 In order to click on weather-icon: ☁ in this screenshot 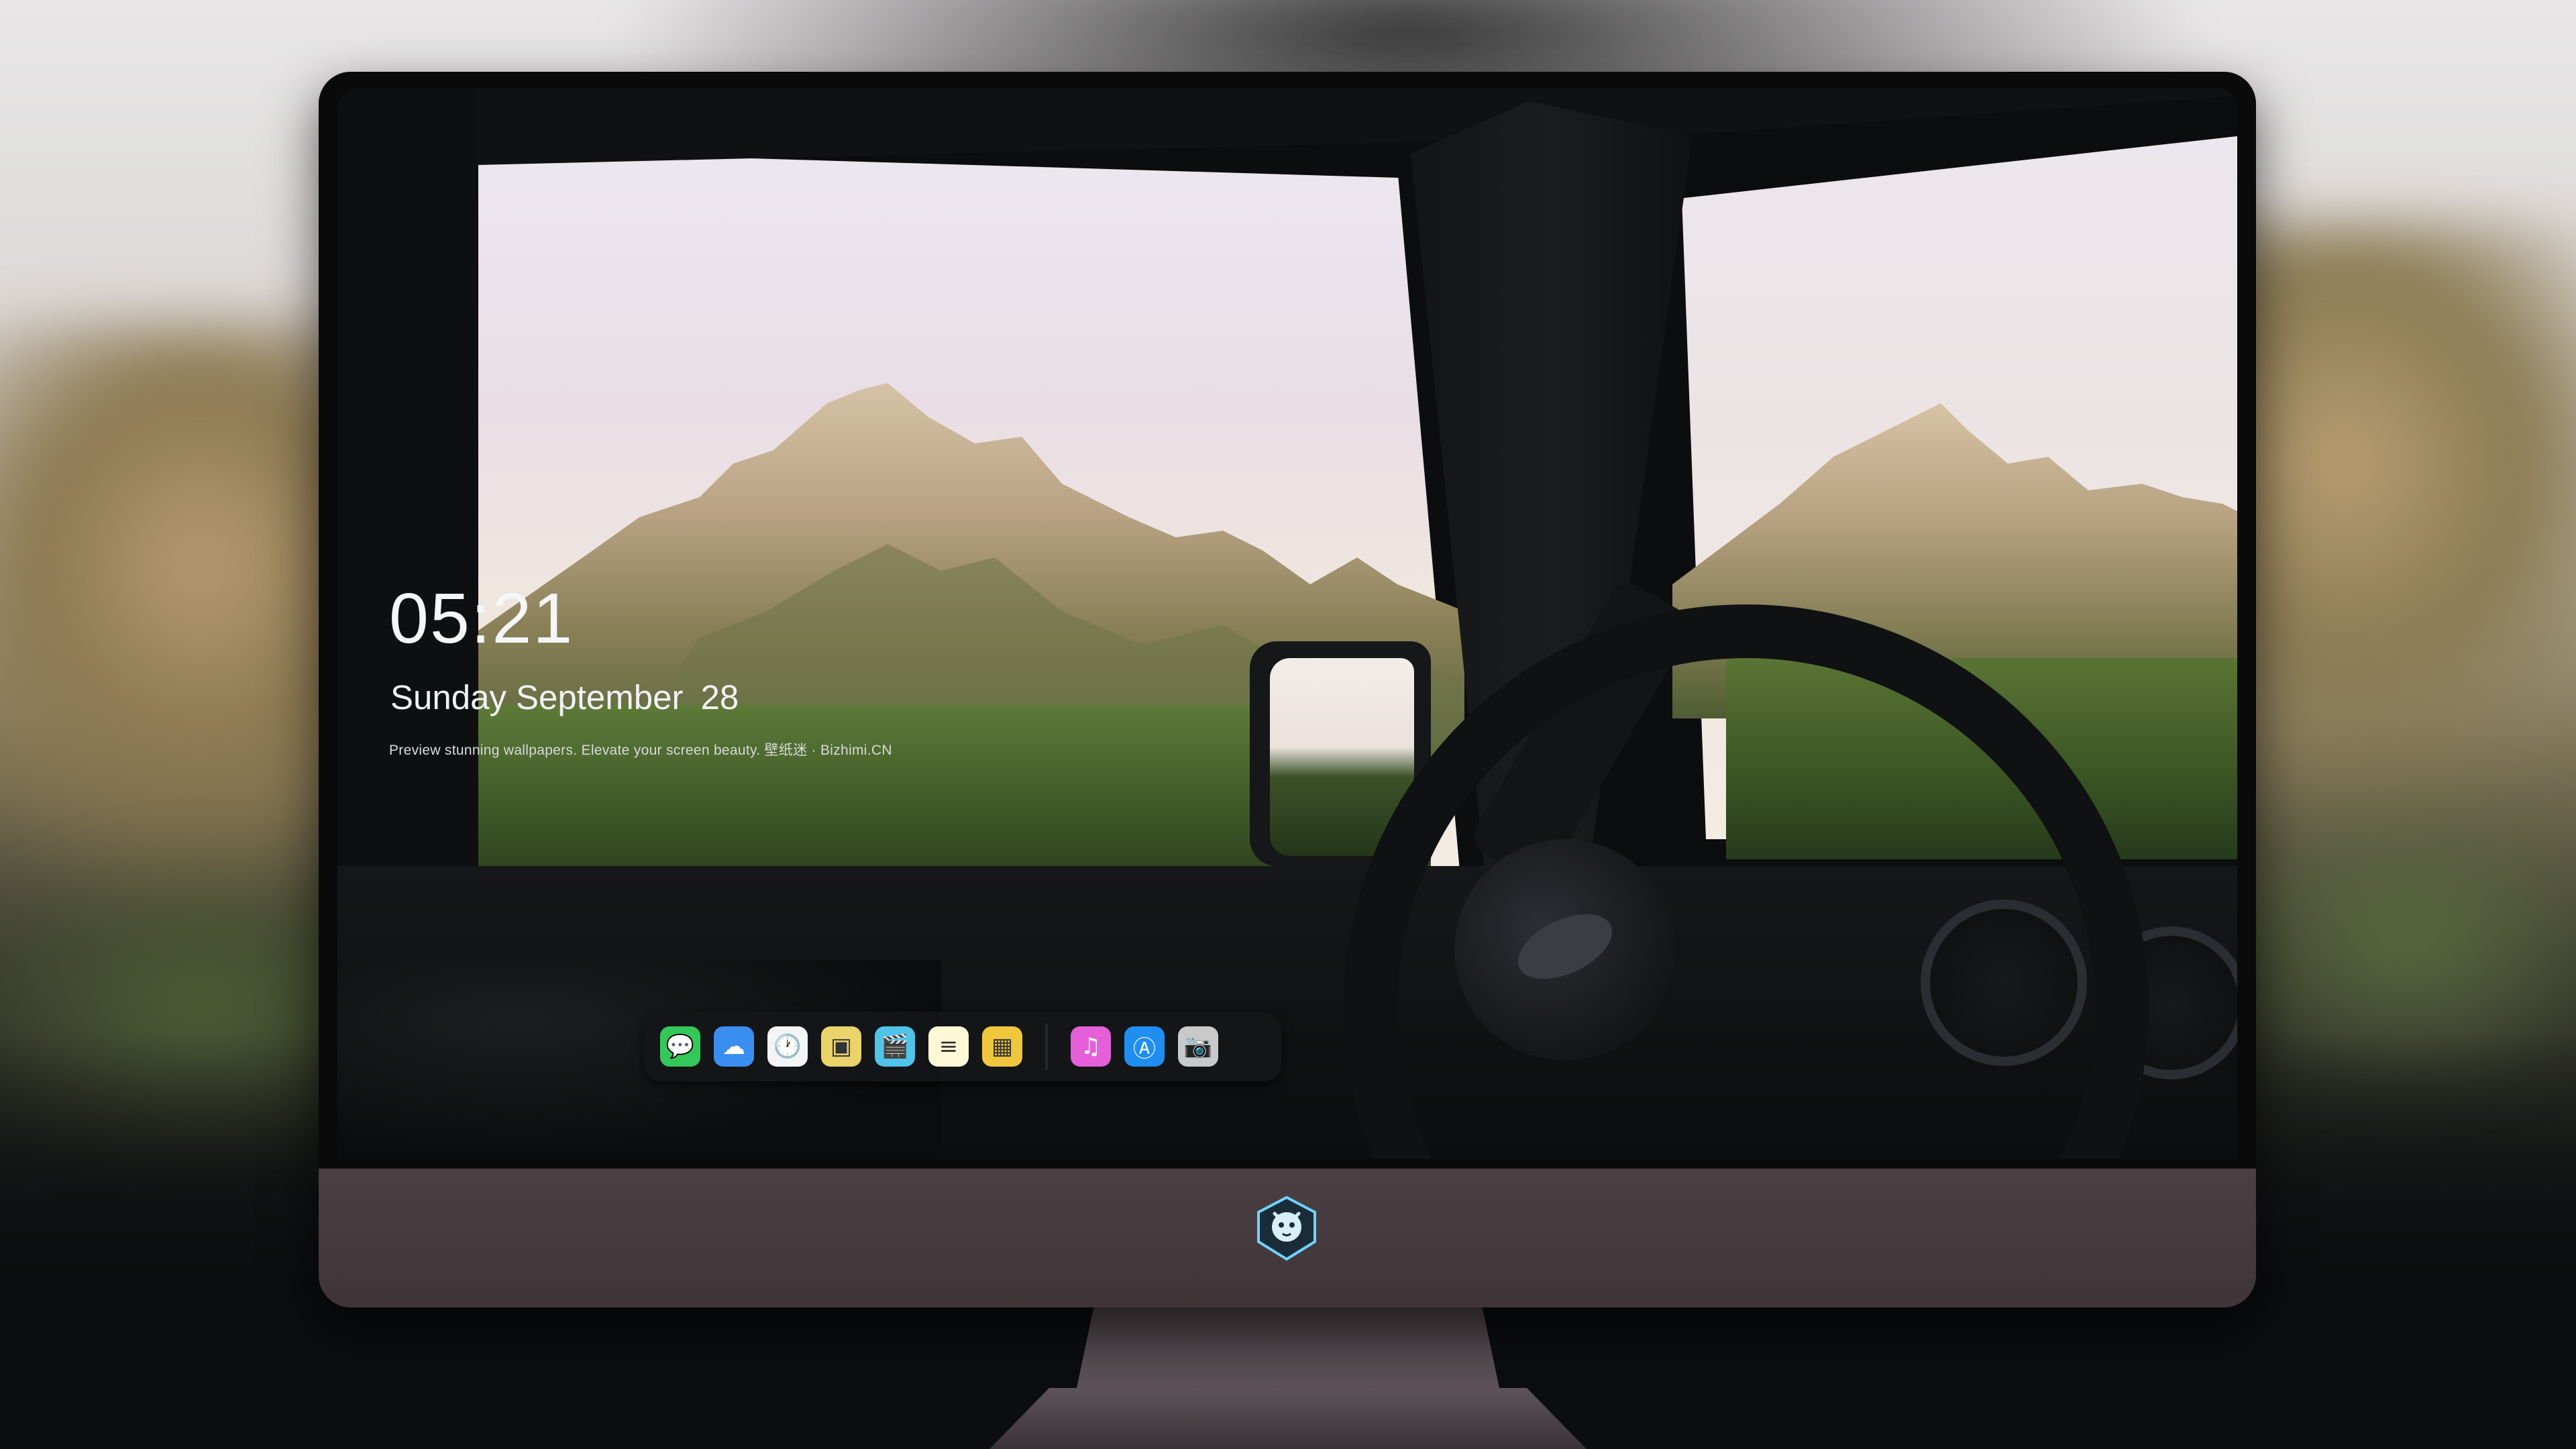, I will do `click(734, 1046)`.